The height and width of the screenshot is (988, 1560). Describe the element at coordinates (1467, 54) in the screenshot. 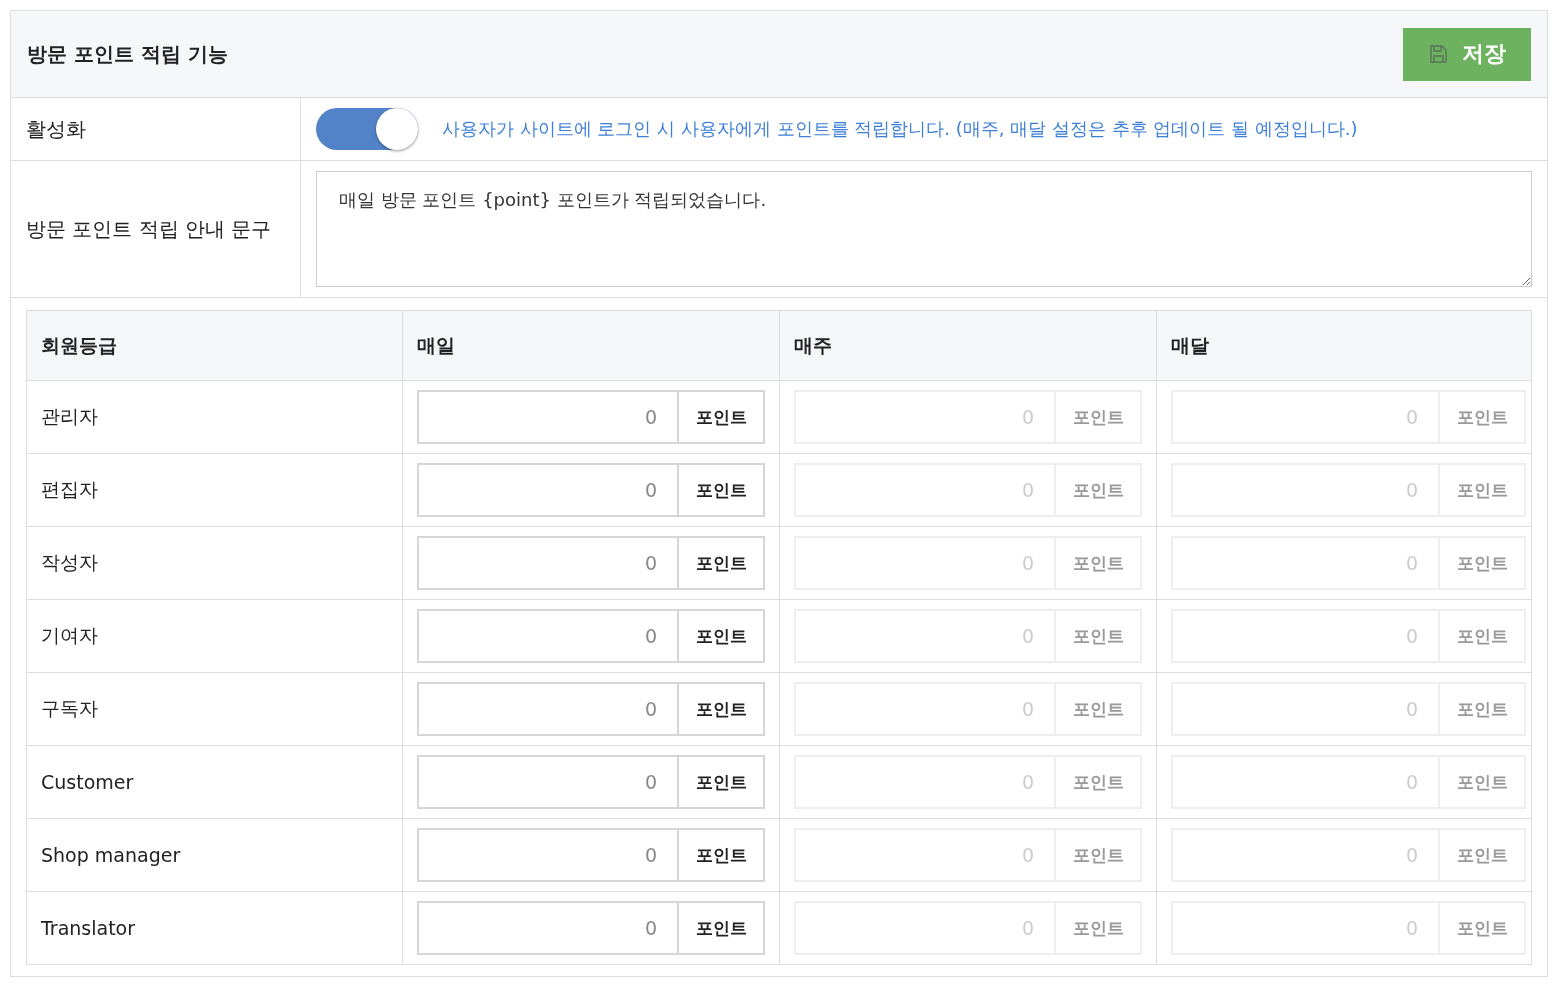

I see `save-button: 저장` at that location.